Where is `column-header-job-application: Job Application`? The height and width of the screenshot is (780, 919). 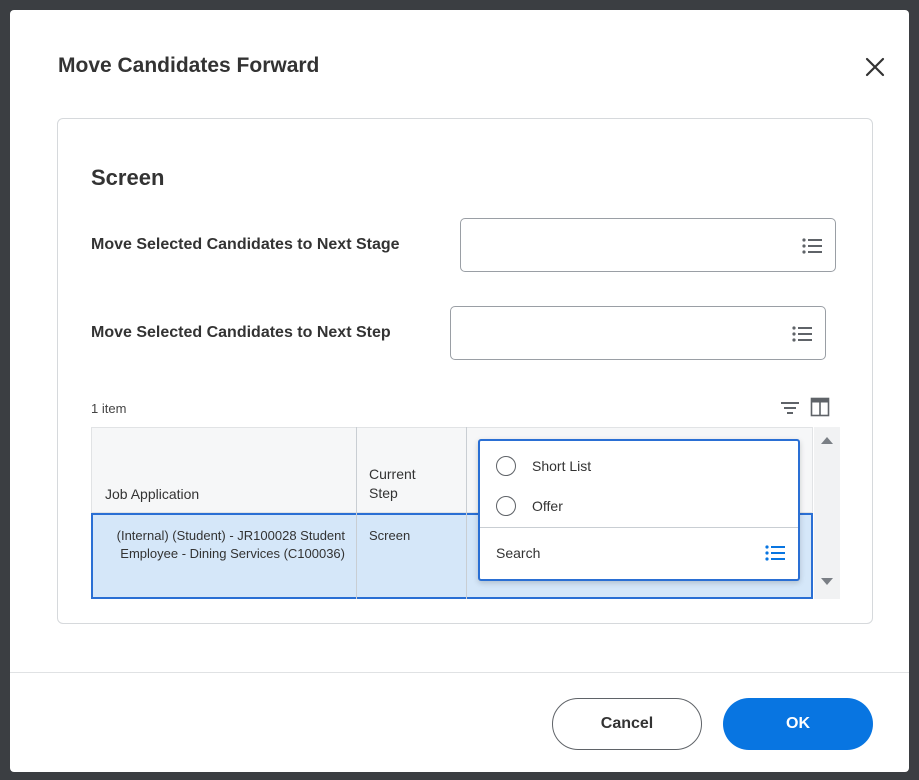 column-header-job-application: Job Application is located at coordinates (152, 494).